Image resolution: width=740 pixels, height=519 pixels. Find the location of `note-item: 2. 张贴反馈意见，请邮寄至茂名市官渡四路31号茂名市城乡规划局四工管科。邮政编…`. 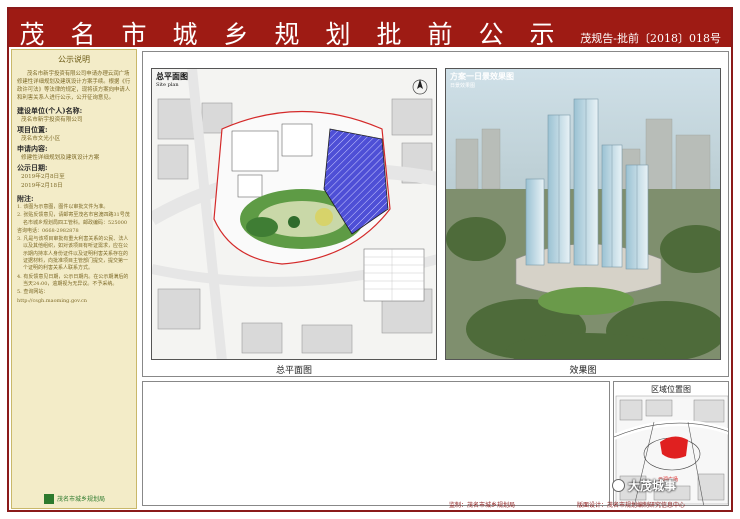

note-item: 2. 张贴反馈意见，请邮寄至茂名市官渡四路31号茂名市城乡规划局四工管科。邮政编… is located at coordinates (73, 219).